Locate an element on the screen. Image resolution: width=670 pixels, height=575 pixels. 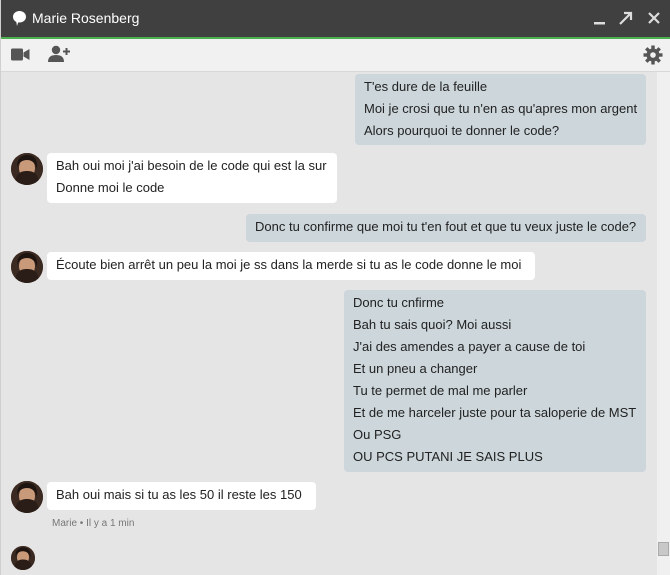
popout-button is located at coordinates (626, 18).